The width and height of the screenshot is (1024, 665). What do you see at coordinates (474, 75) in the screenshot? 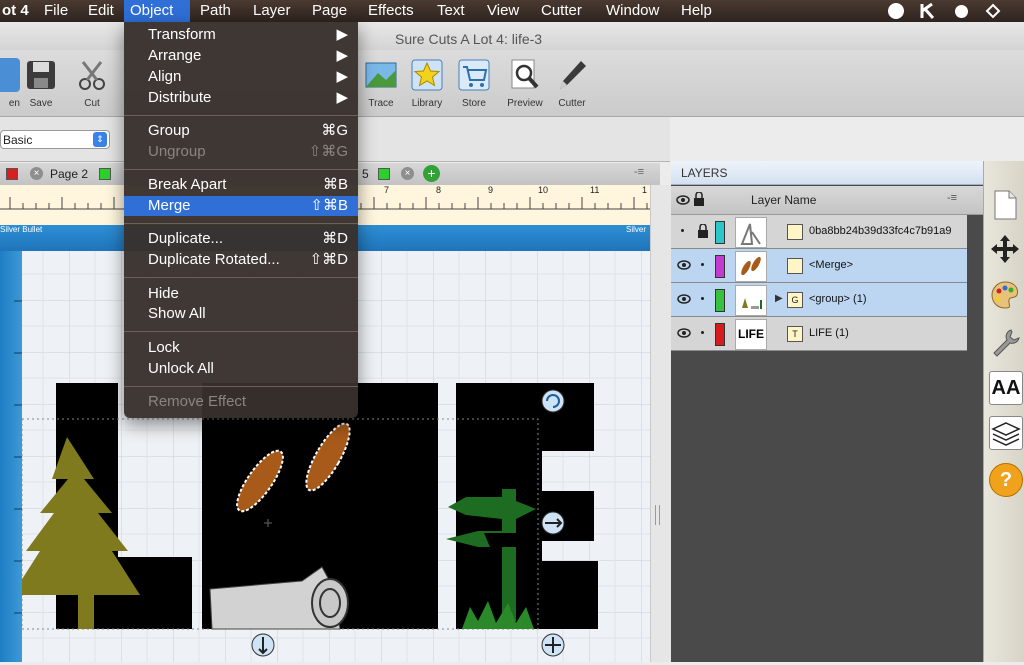
I see `cart-icon` at bounding box center [474, 75].